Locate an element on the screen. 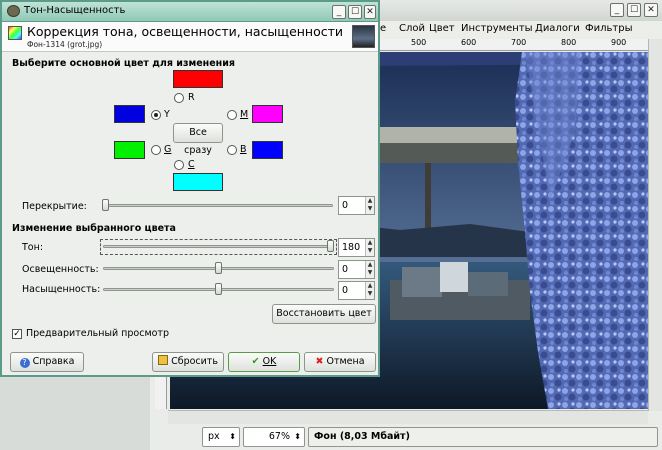 The image size is (662, 450). statusbar: px ⬍ 67% ⬍ Фон (8,03 Мбайт) is located at coordinates (406, 437).